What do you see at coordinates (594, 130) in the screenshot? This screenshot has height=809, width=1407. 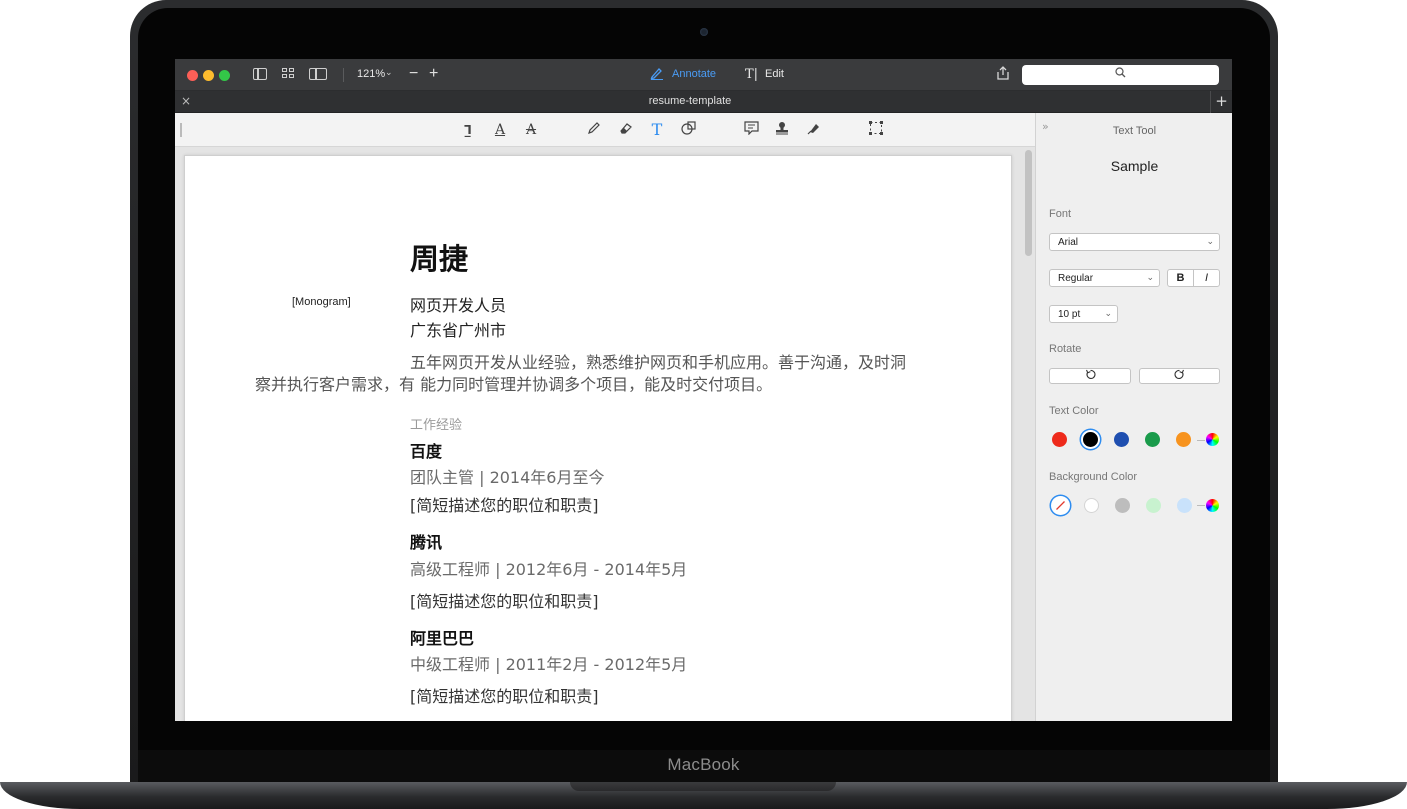 I see `pencil-icon` at bounding box center [594, 130].